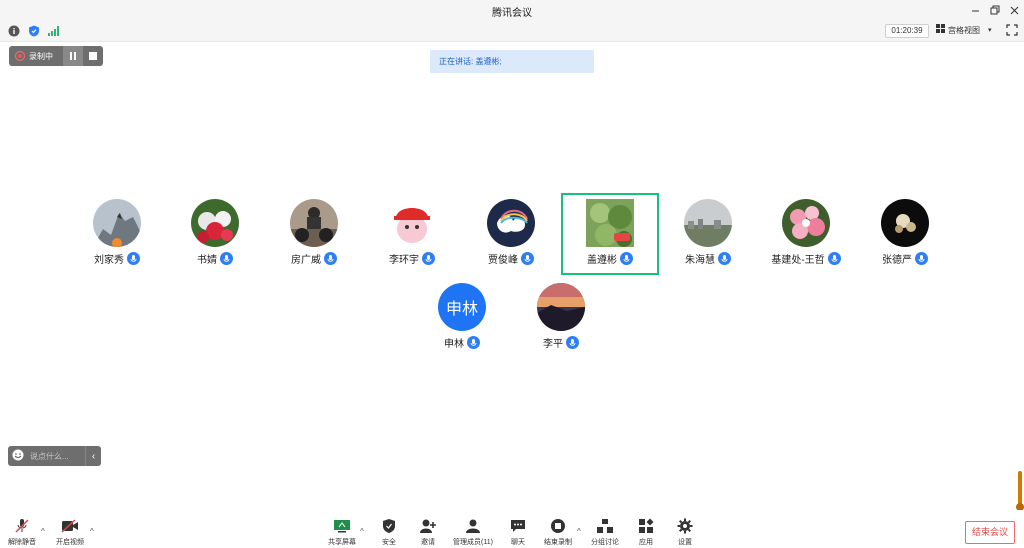 This screenshot has height=548, width=1024. Describe the element at coordinates (907, 31) in the screenshot. I see `meeting-timer: 01:20:39` at that location.